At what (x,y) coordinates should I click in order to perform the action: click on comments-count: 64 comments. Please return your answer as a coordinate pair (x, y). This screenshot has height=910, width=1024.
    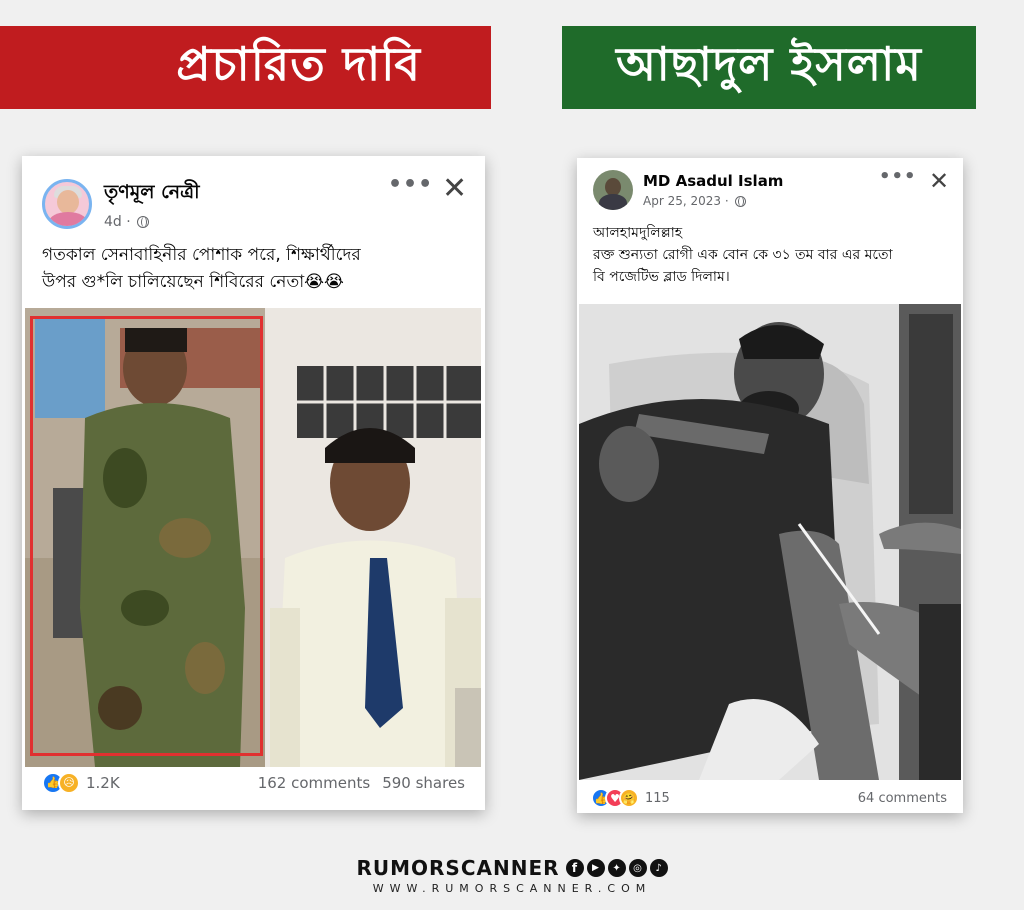
    Looking at the image, I should click on (902, 798).